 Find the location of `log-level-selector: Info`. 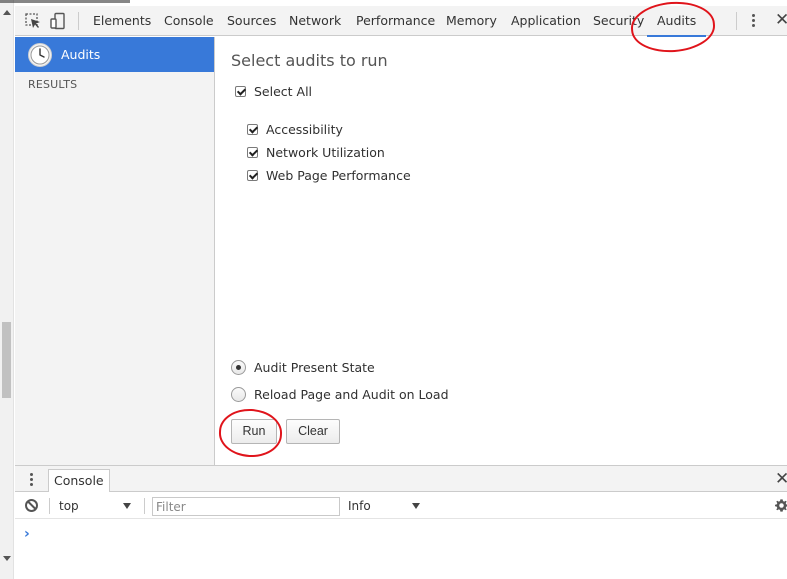

log-level-selector: Info is located at coordinates (359, 506).